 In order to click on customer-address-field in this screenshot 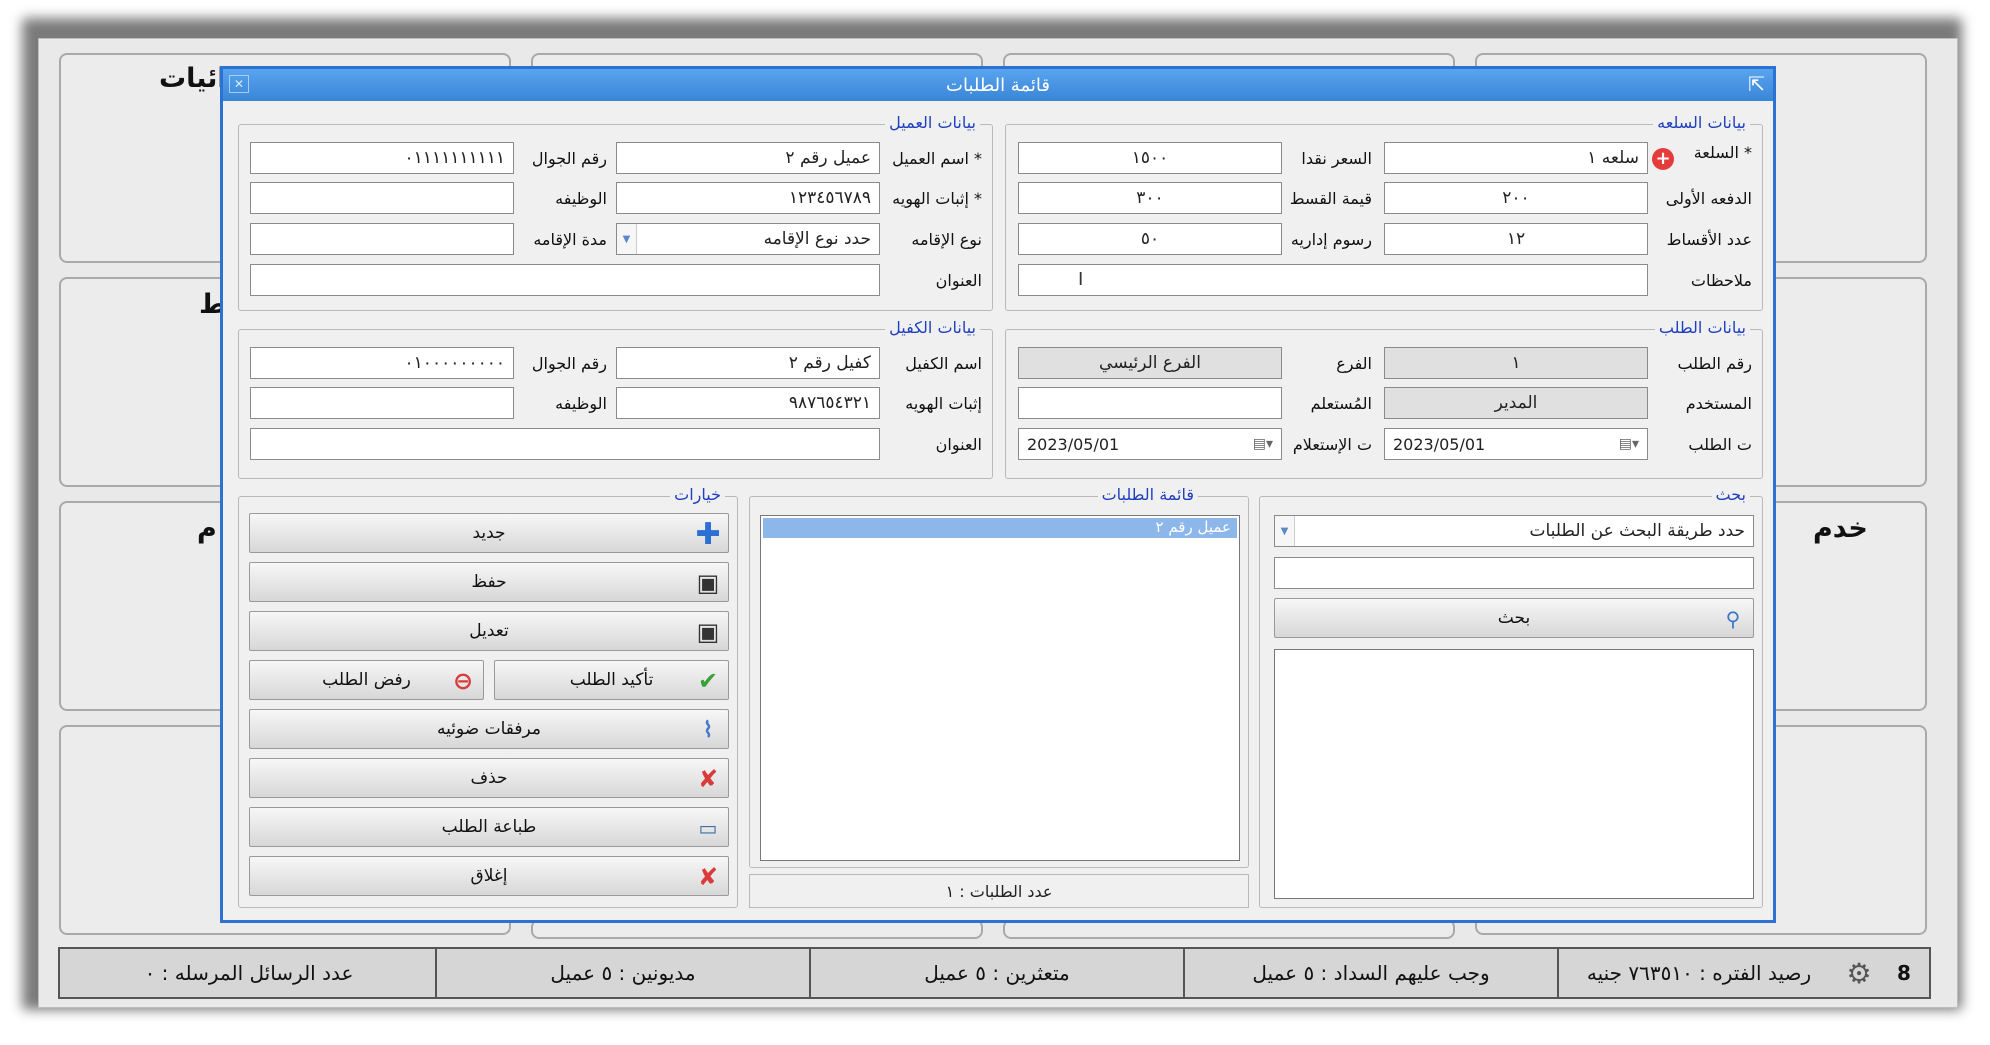, I will do `click(565, 280)`.